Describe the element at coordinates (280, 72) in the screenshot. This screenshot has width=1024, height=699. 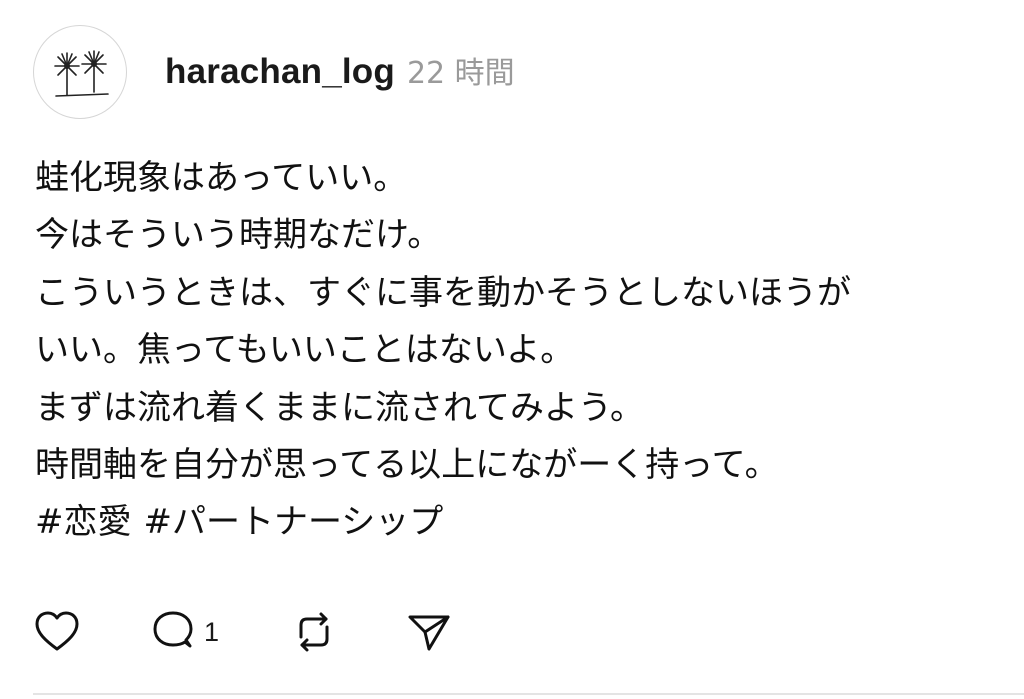
I see `author-username: harachan_log` at that location.